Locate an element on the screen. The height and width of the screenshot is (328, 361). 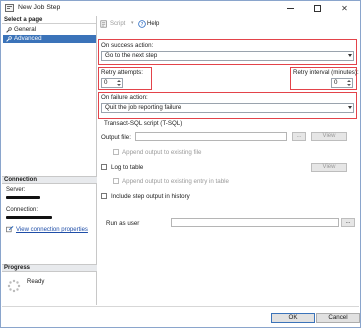
on-failure-value: Quit the job reporting failure is located at coordinates (143, 107).